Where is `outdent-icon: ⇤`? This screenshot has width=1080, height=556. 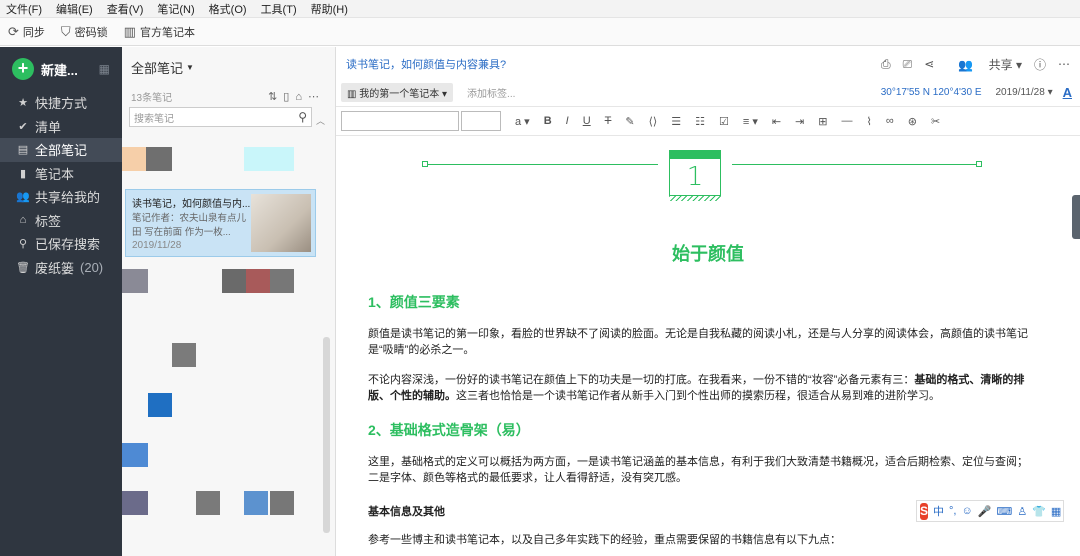
outdent-icon: ⇤ is located at coordinates (776, 121).